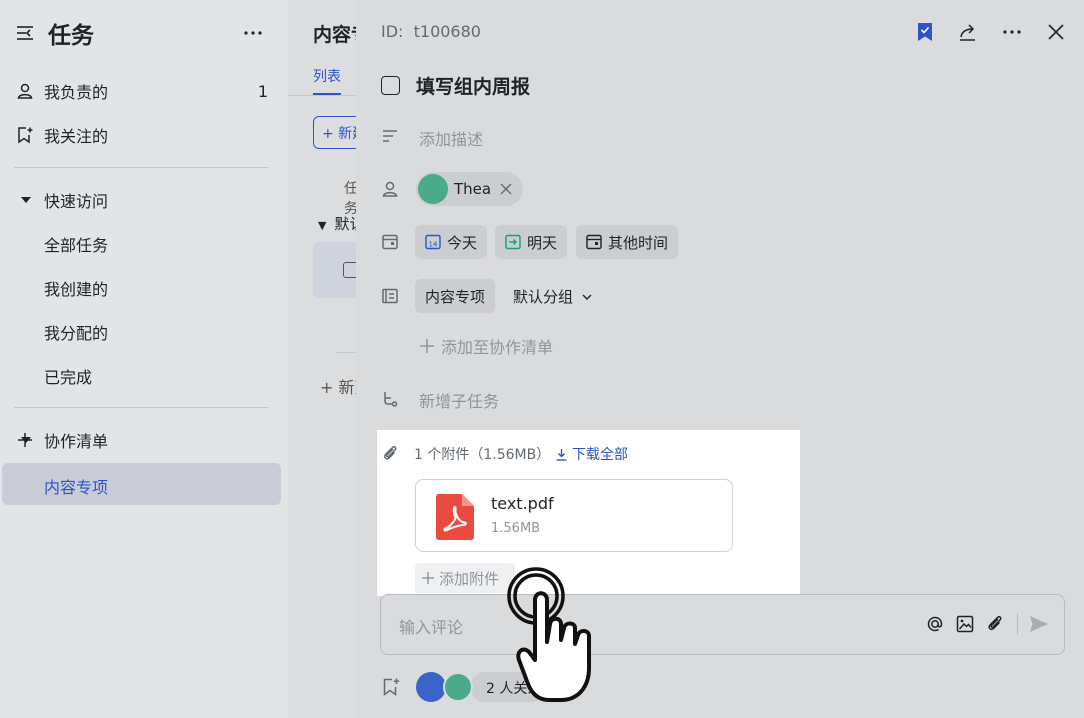 Image resolution: width=1084 pixels, height=718 pixels. Describe the element at coordinates (144, 244) in the screenshot. I see `sidebar-item-all-tasks: 全部任务` at that location.